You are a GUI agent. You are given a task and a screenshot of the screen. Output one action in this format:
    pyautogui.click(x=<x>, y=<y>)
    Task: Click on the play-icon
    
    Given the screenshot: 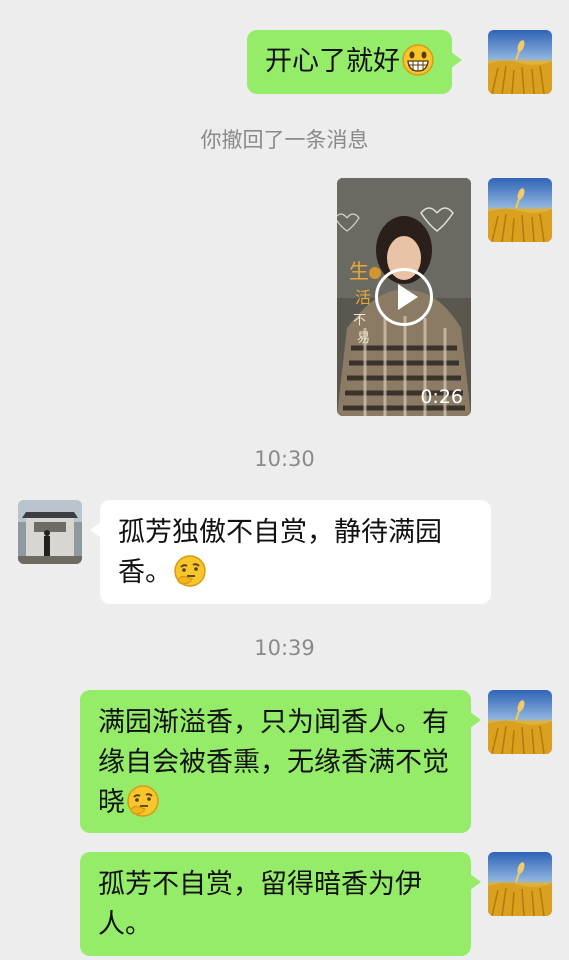 What is the action you would take?
    pyautogui.click(x=404, y=297)
    